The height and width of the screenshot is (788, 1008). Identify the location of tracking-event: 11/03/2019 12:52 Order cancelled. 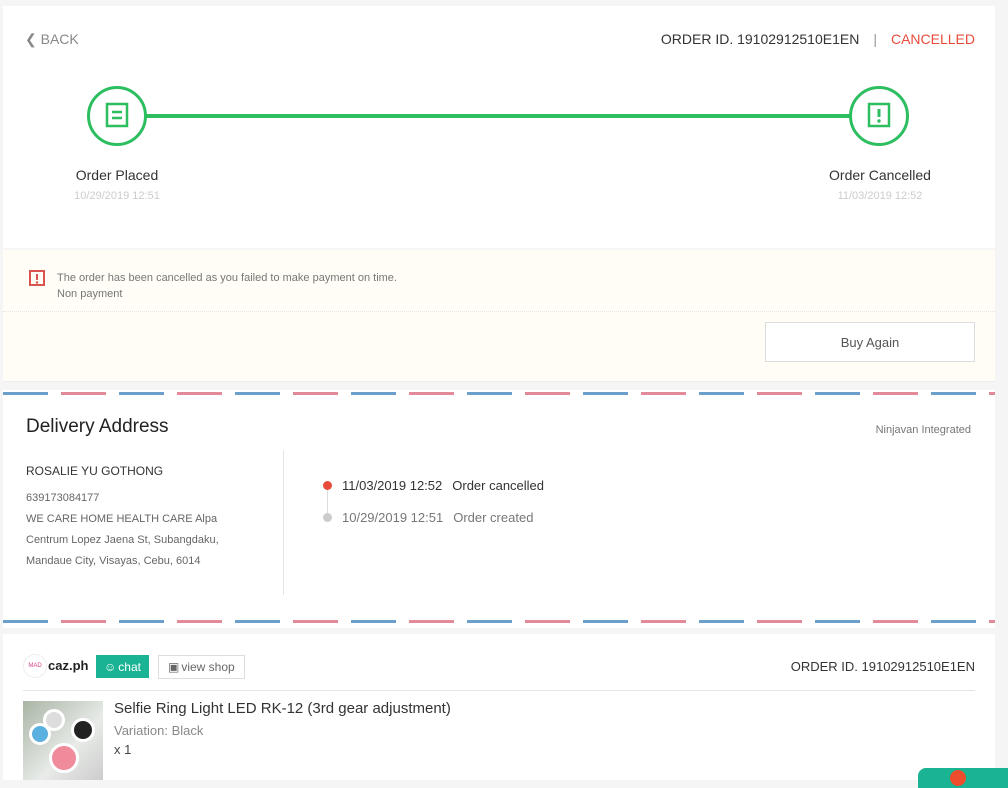
(433, 485).